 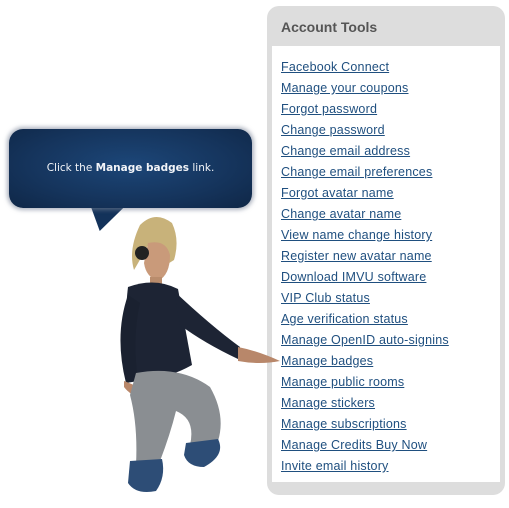 I want to click on account-link-item: Change email address, so click(x=390, y=152).